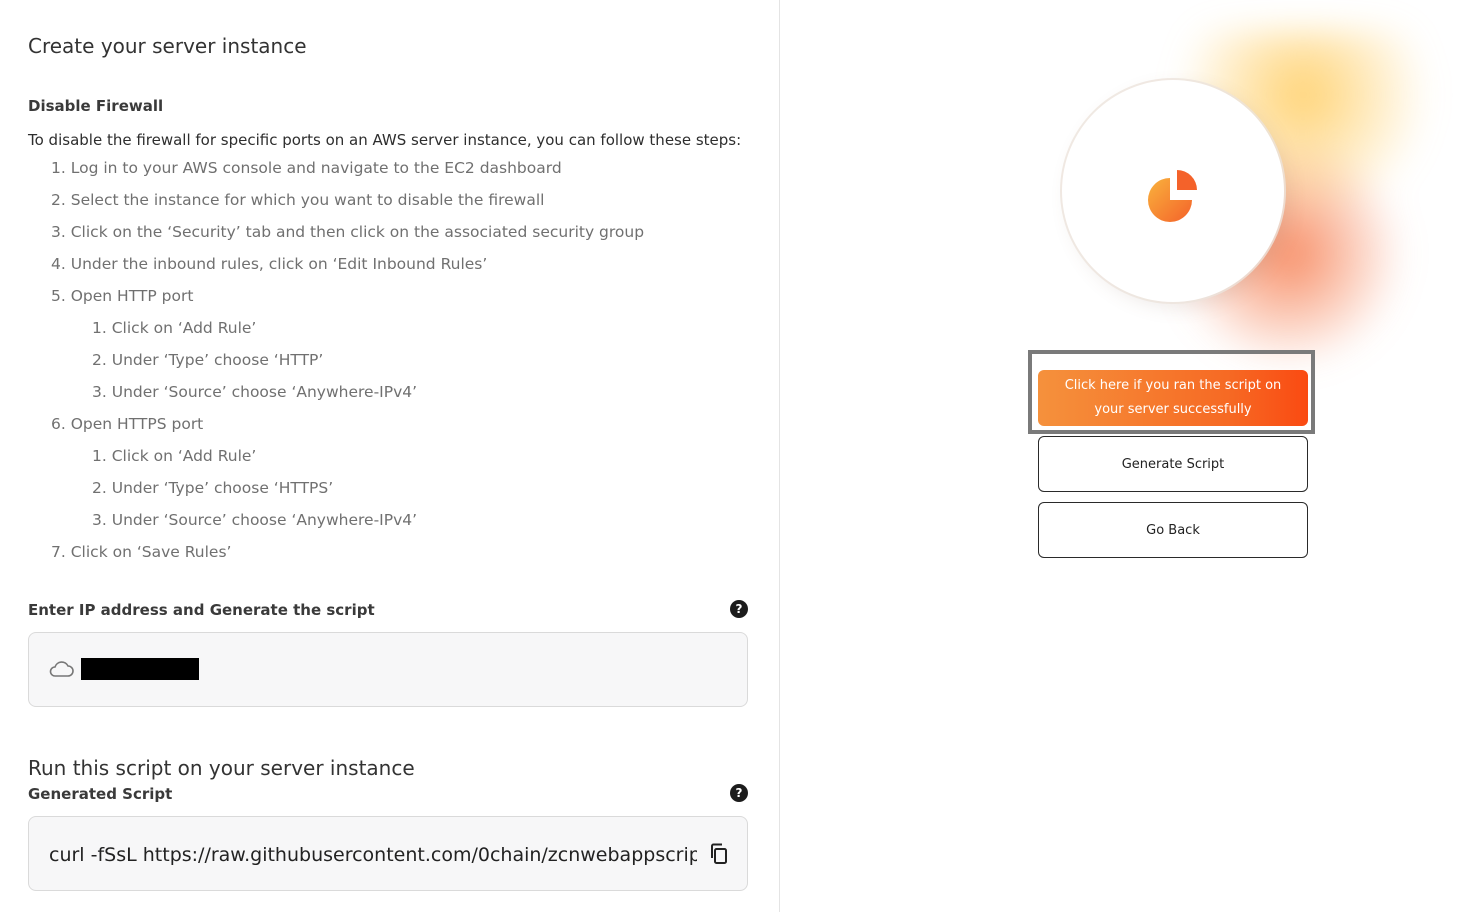 This screenshot has height=912, width=1461. I want to click on copy-icon, so click(719, 854).